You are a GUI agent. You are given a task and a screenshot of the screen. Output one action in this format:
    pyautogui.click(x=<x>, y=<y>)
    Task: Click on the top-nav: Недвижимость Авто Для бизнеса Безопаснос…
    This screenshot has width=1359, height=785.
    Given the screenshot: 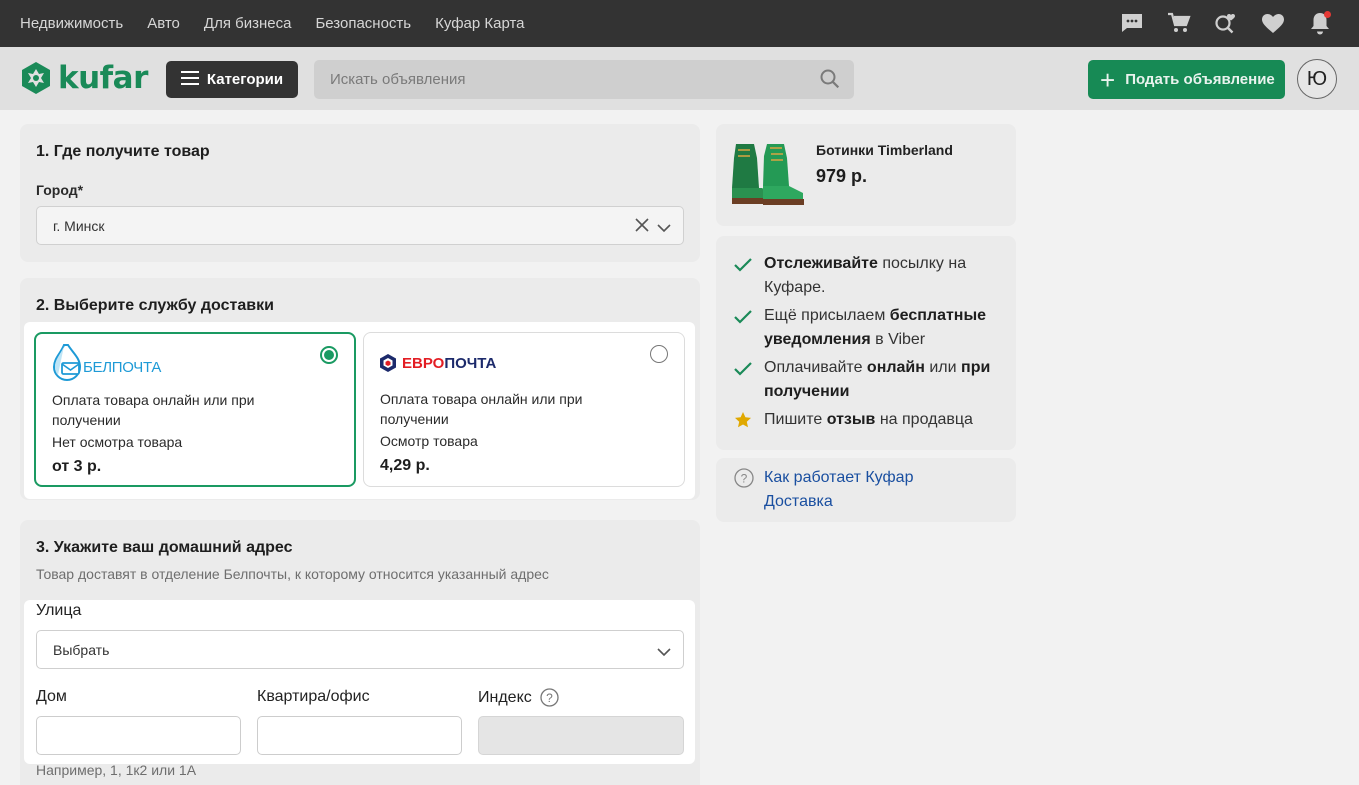 What is the action you would take?
    pyautogui.click(x=284, y=23)
    